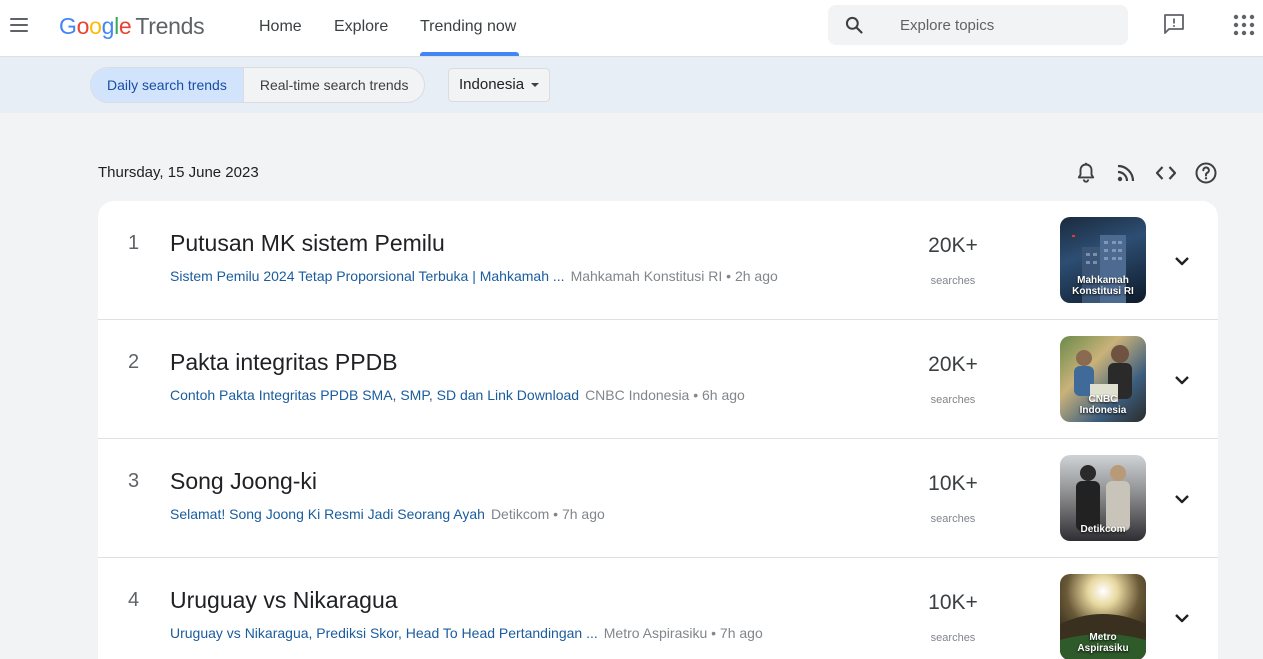  Describe the element at coordinates (1103, 260) in the screenshot. I see `article-thumbnail: Mahkamah Konstitusi RI` at that location.